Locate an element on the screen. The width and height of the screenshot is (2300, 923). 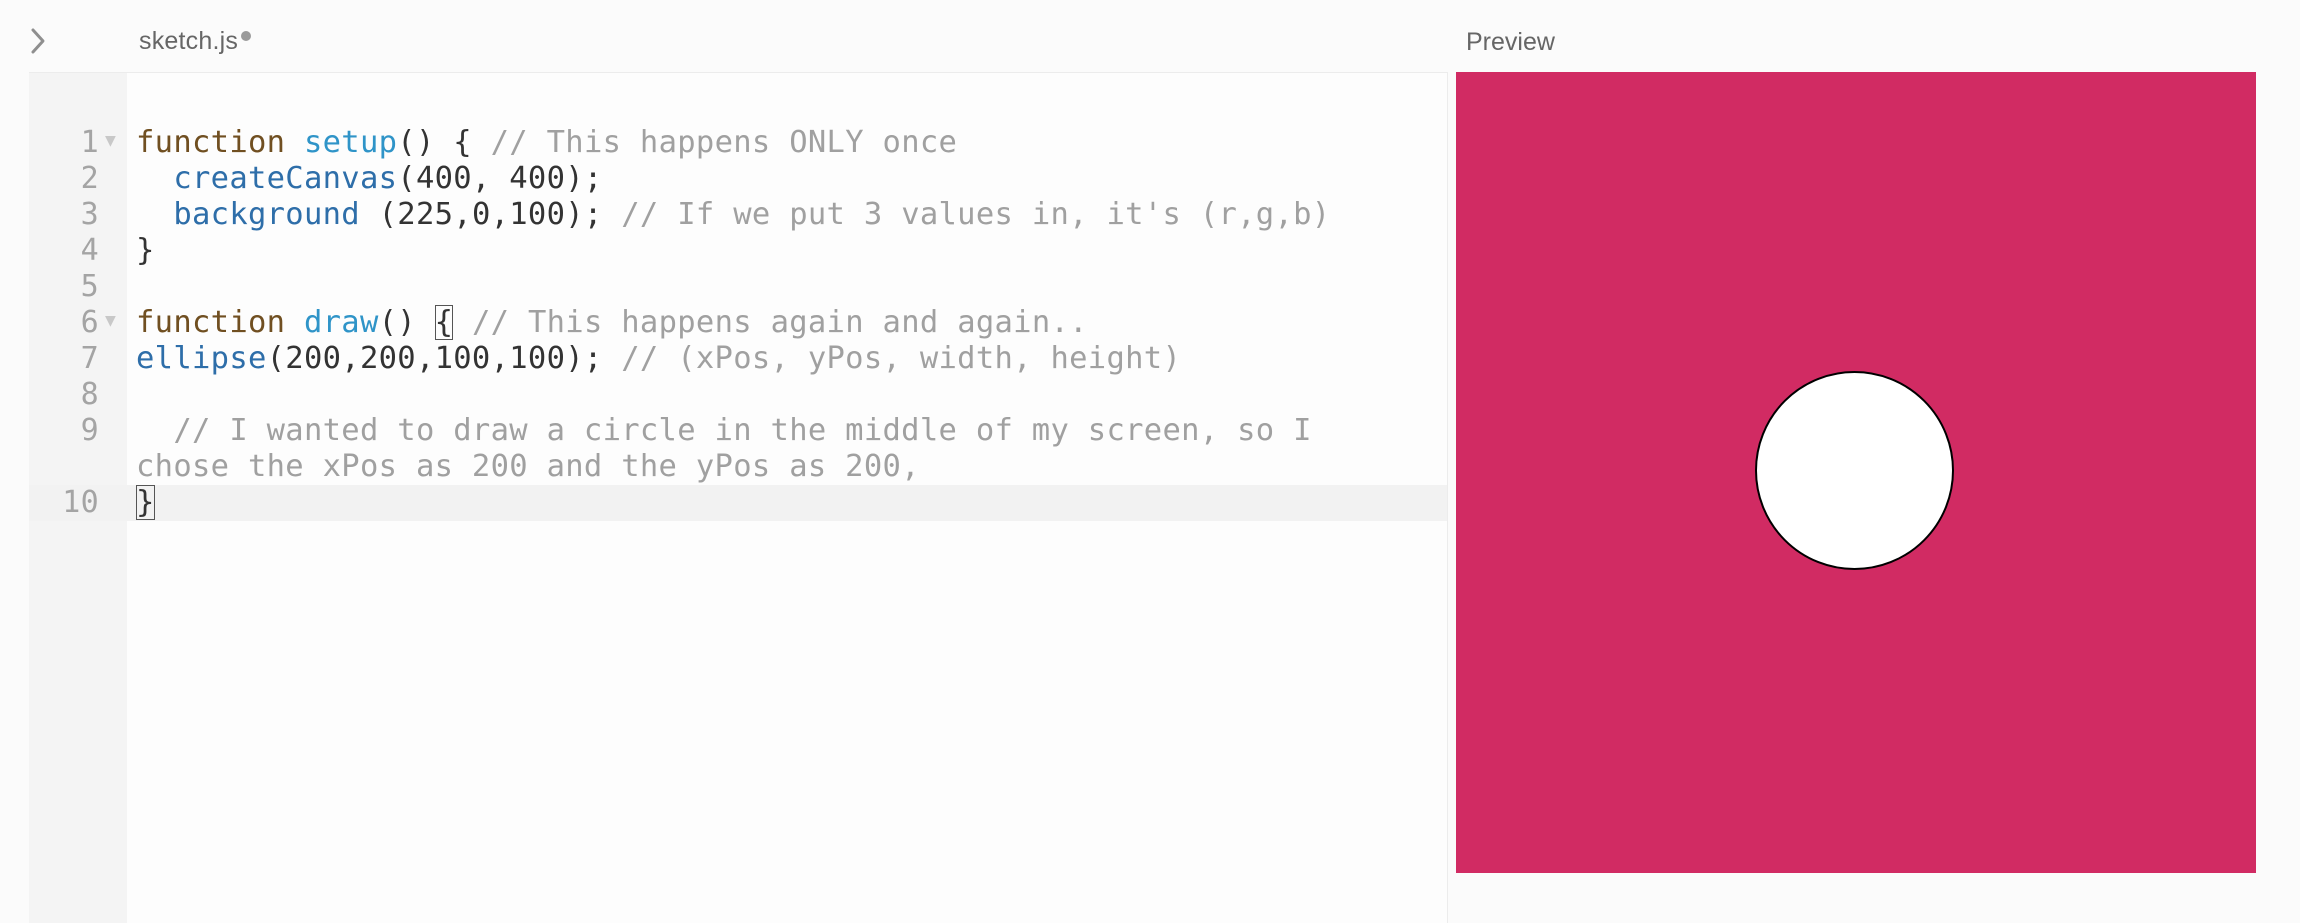
code-token: setup is located at coordinates (350, 142).